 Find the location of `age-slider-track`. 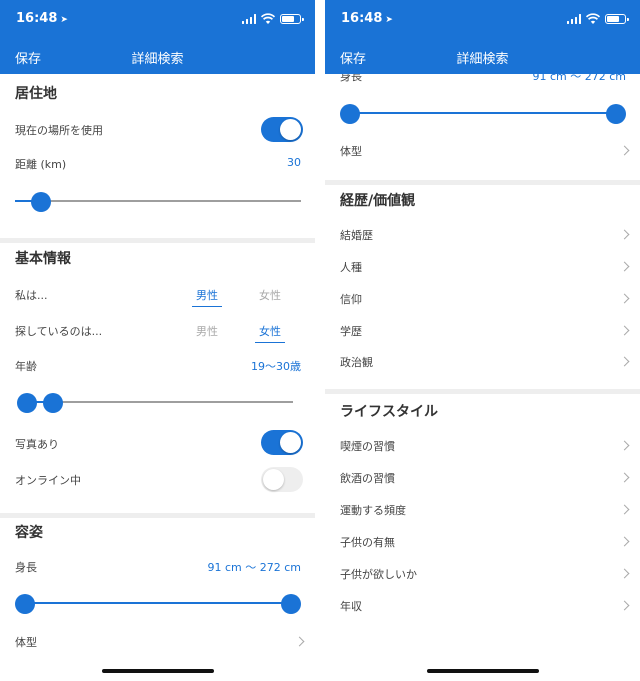

age-slider-track is located at coordinates (172, 402).